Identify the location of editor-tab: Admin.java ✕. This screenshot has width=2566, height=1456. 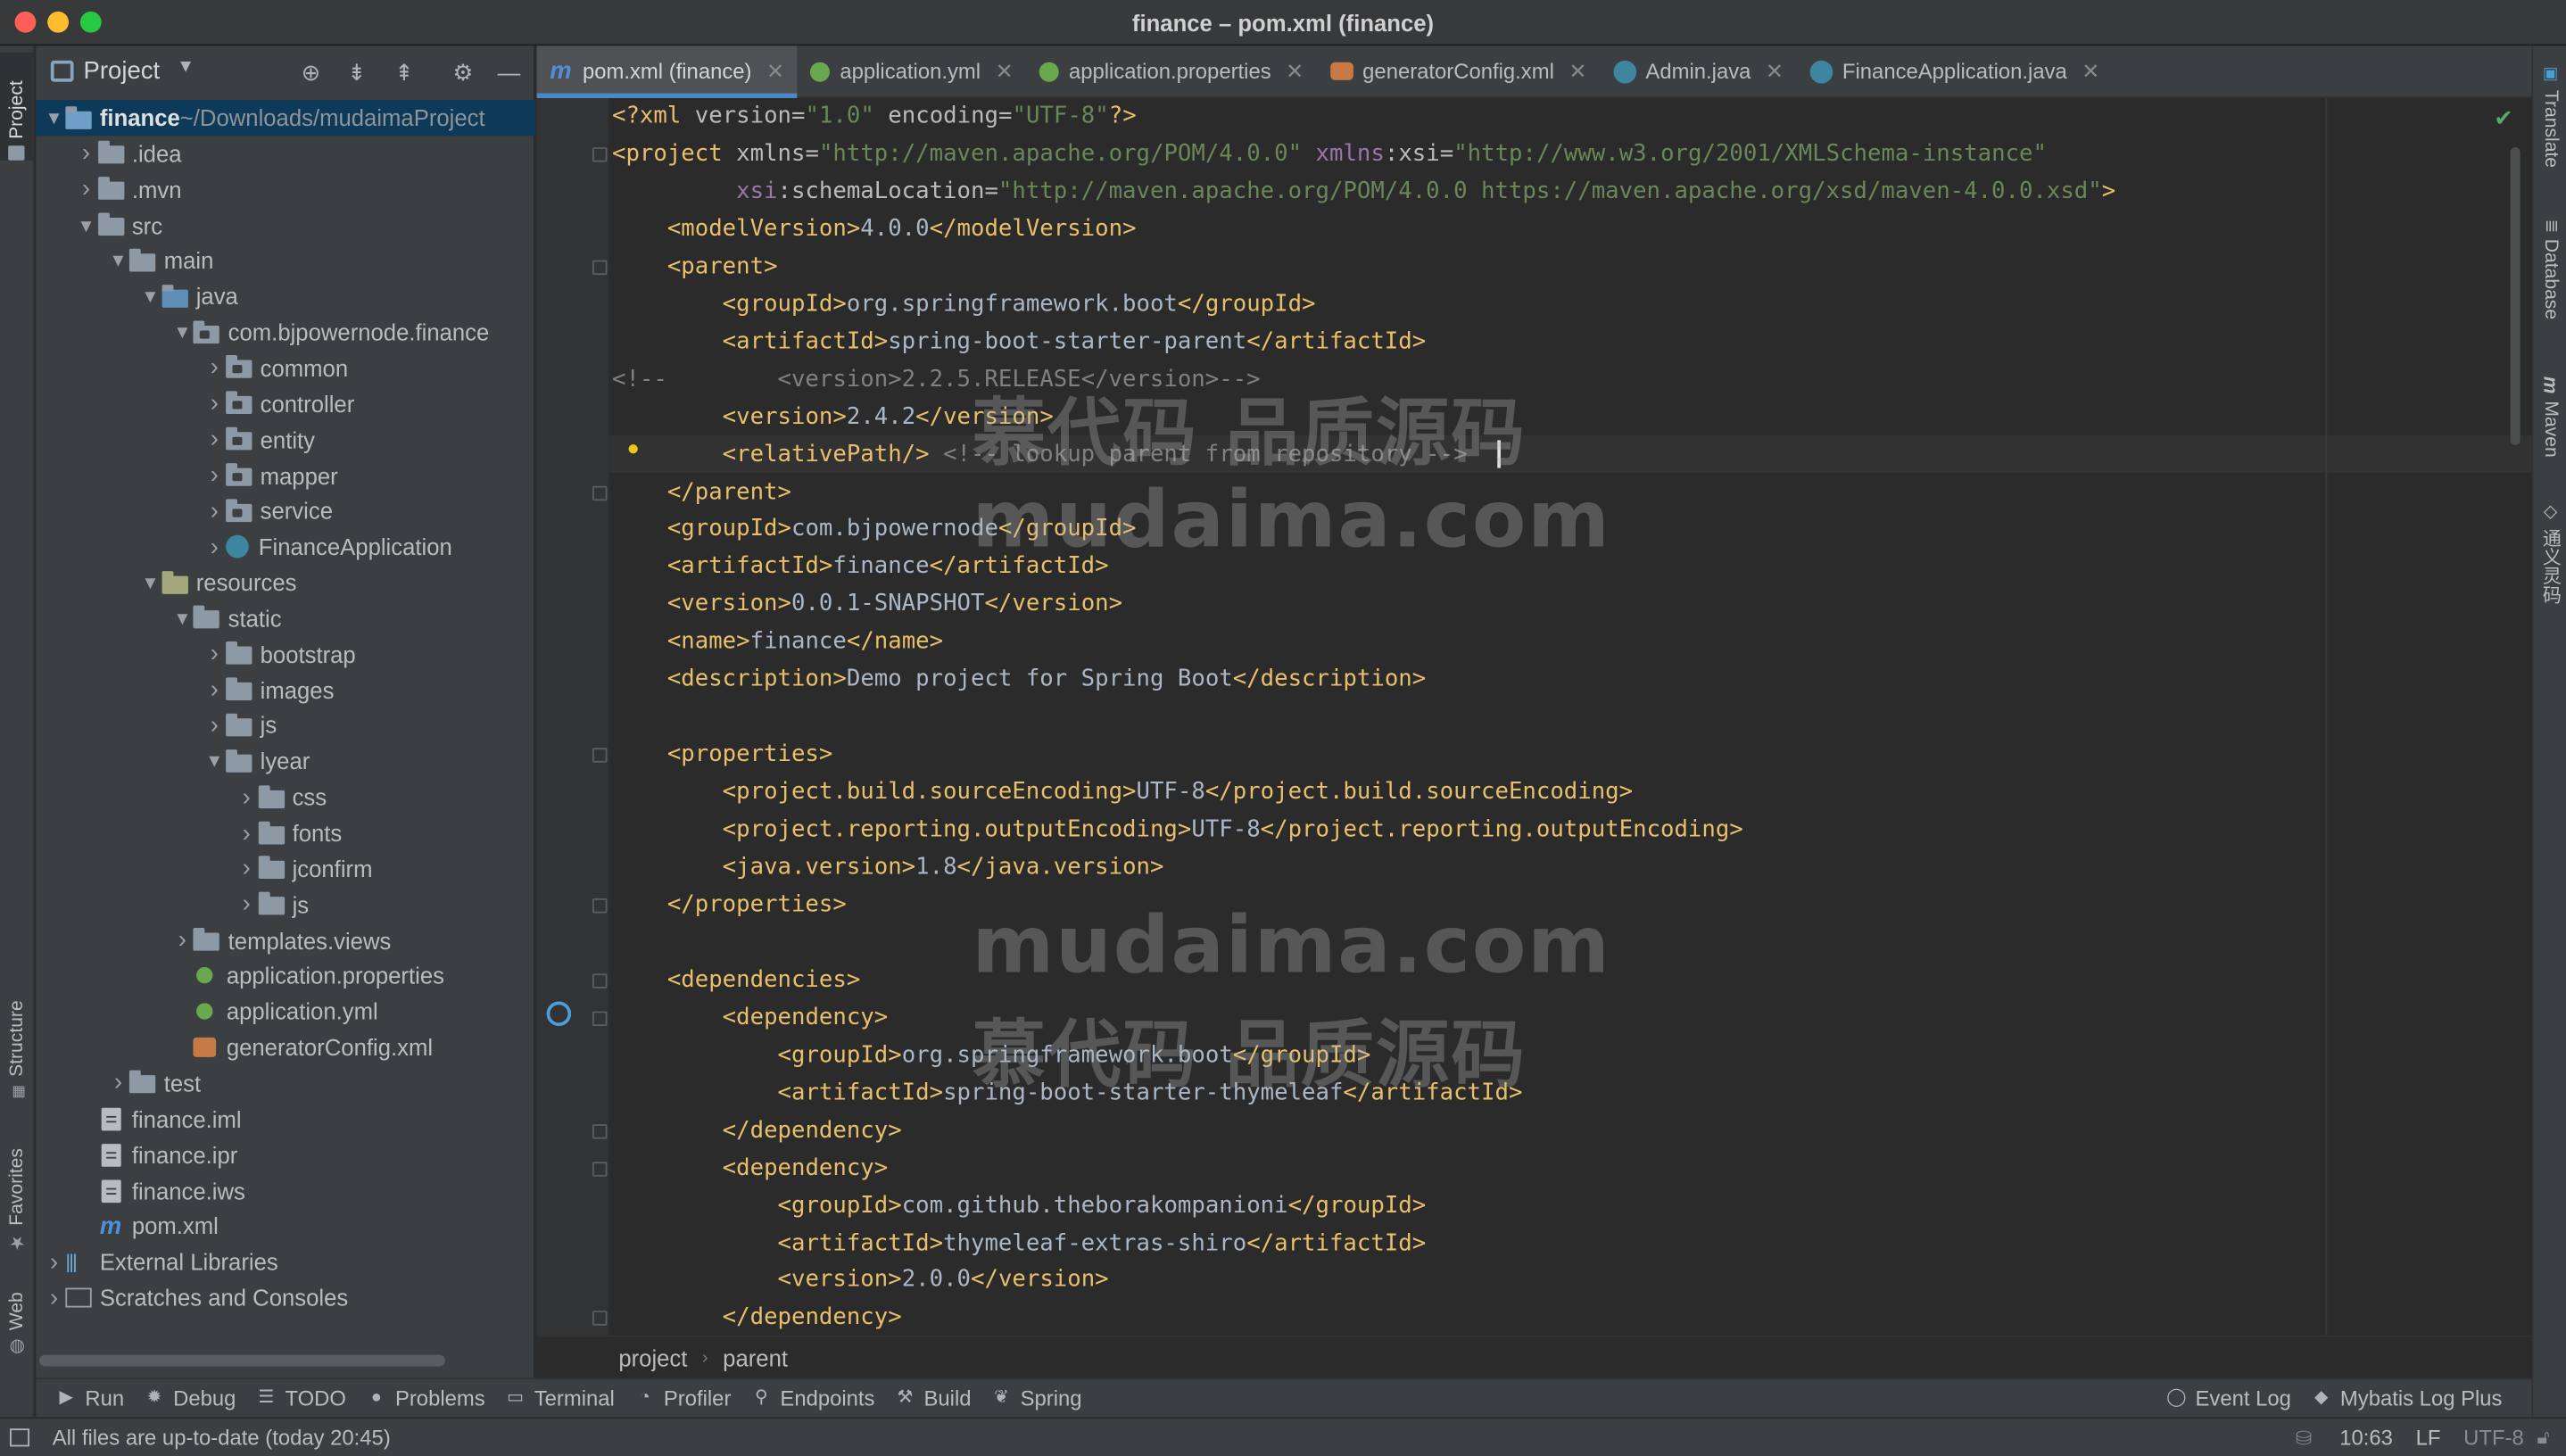
(1698, 71).